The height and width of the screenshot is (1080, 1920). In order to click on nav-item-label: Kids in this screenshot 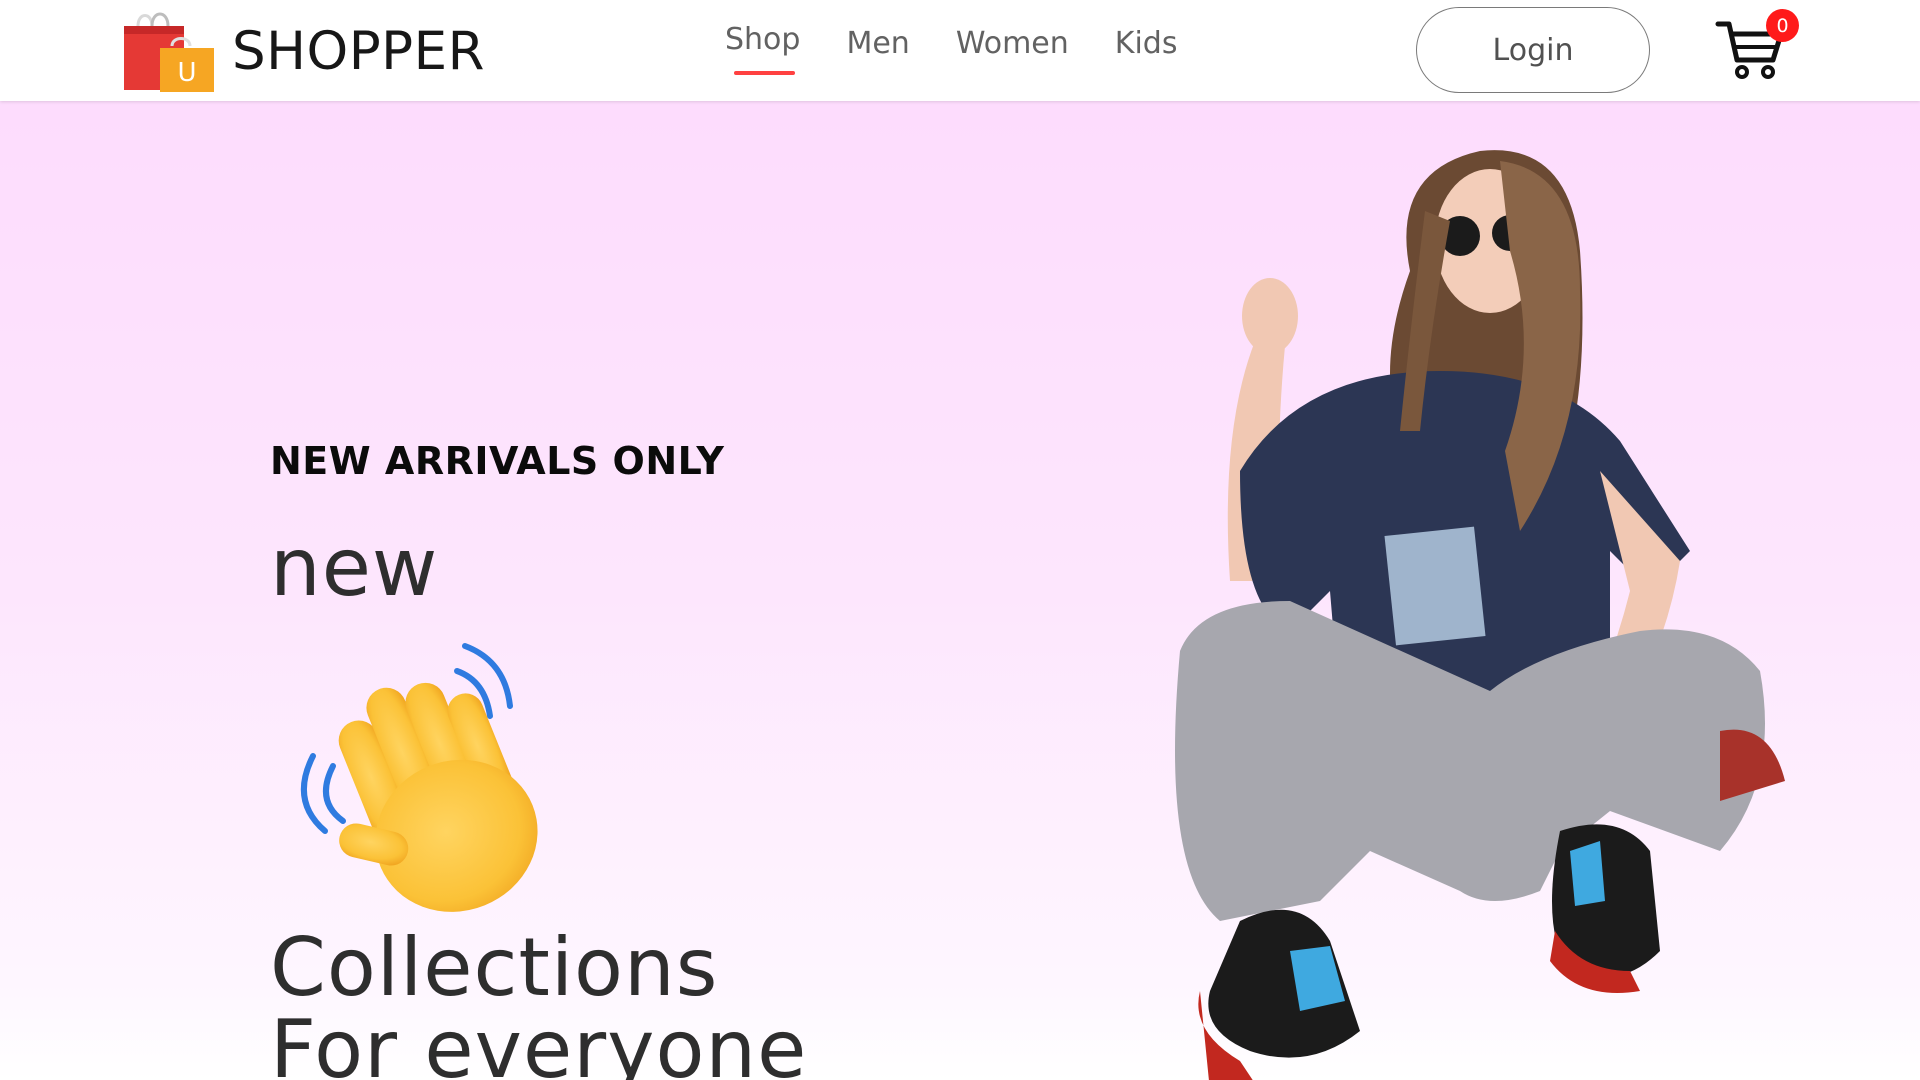, I will do `click(1146, 43)`.